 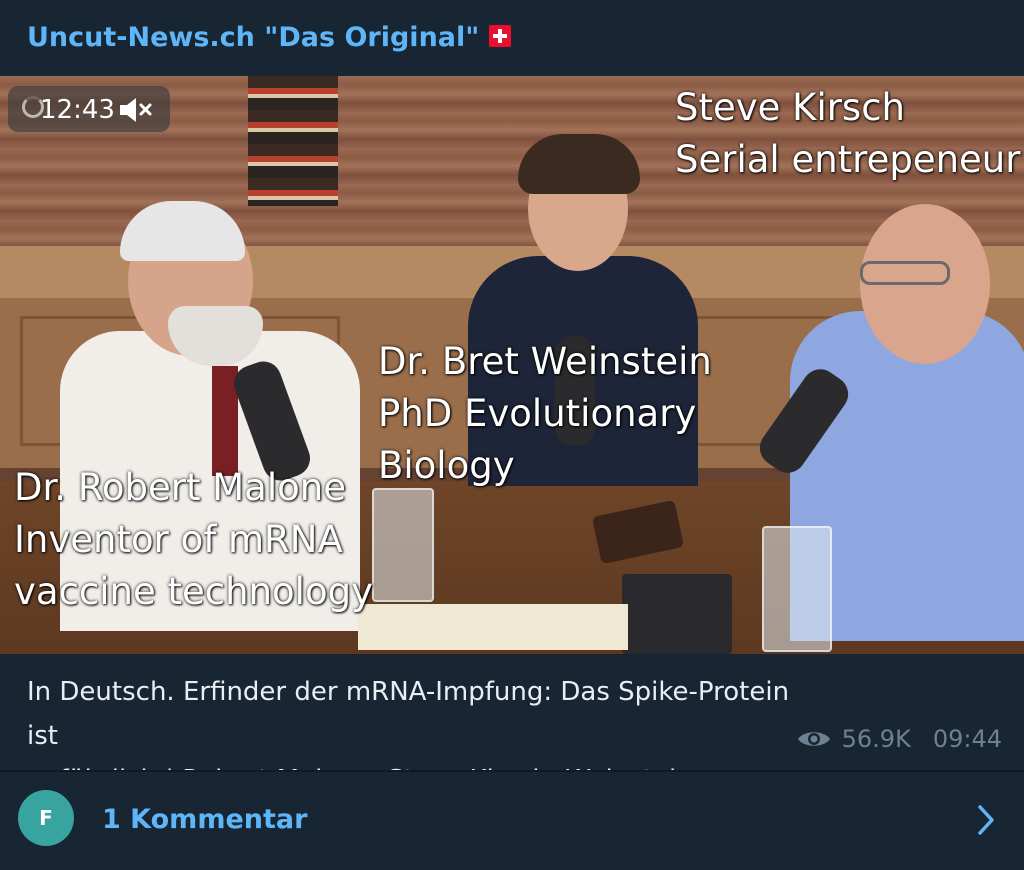 I want to click on channel-header: Uncut-News.ch "Das Original", so click(x=512, y=38).